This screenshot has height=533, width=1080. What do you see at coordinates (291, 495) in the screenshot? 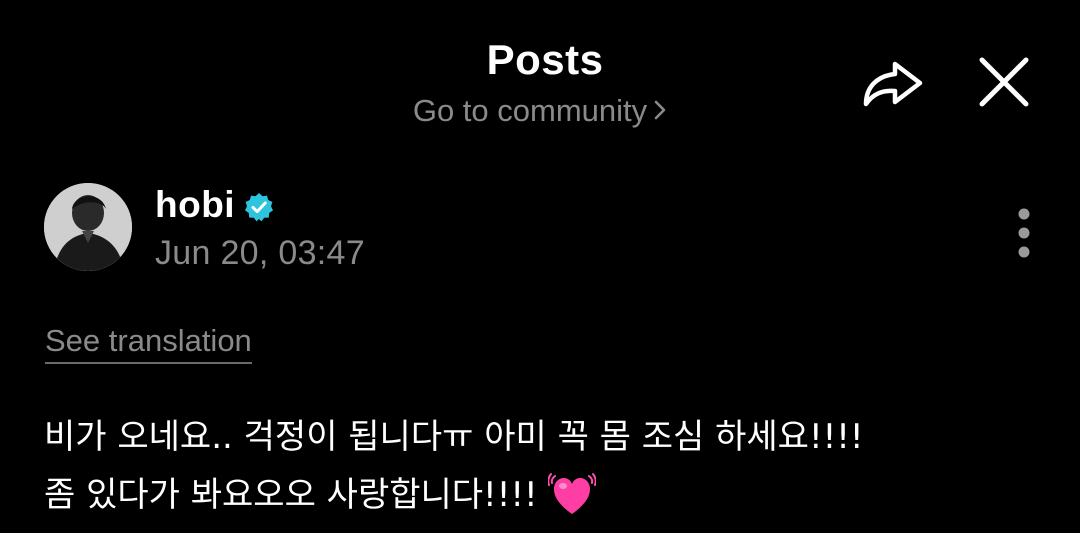
I see `post-text-line-2-text: 좀 있다가 봐요오오 사랑합니다!!!!` at bounding box center [291, 495].